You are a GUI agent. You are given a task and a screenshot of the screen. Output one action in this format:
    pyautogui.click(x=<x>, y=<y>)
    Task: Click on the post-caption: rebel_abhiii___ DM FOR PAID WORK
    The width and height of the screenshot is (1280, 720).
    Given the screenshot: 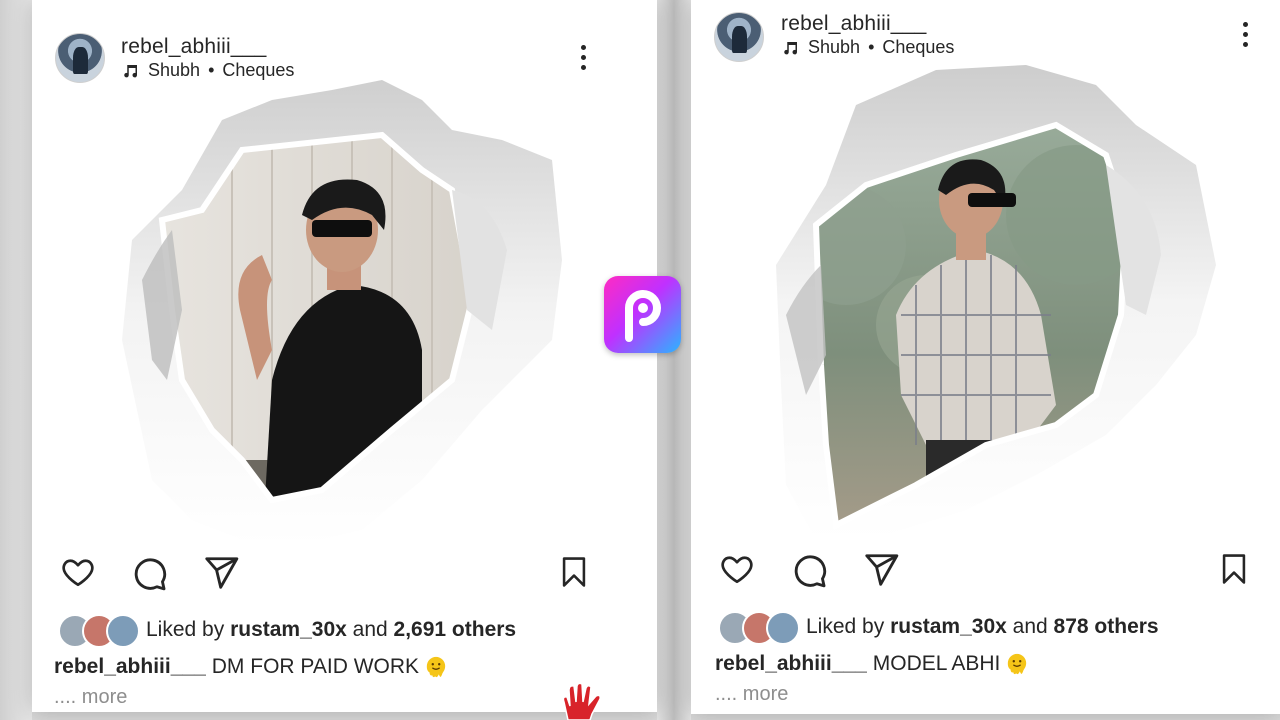 What is the action you would take?
    pyautogui.click(x=250, y=667)
    